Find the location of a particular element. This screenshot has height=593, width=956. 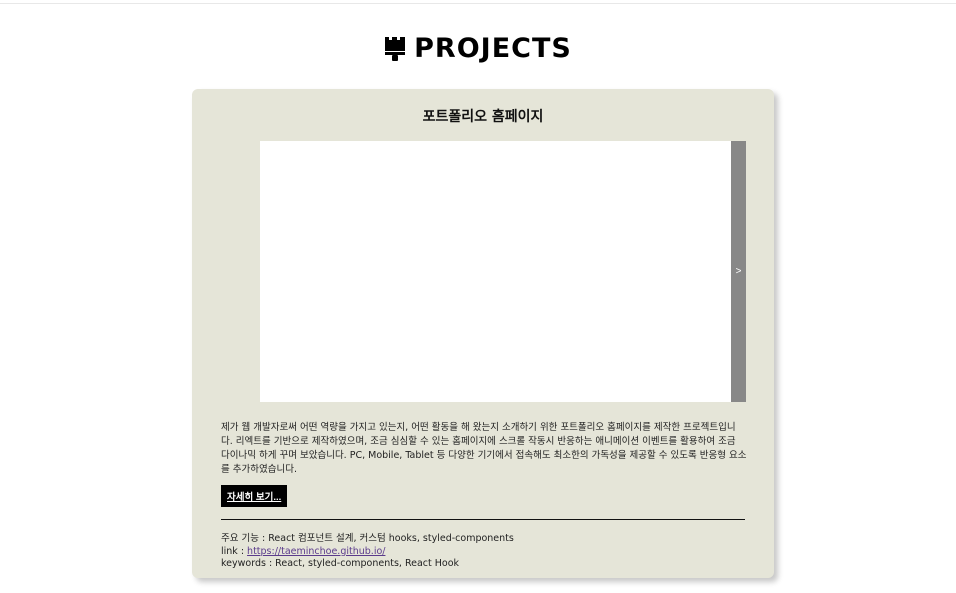

brush-icon is located at coordinates (395, 49).